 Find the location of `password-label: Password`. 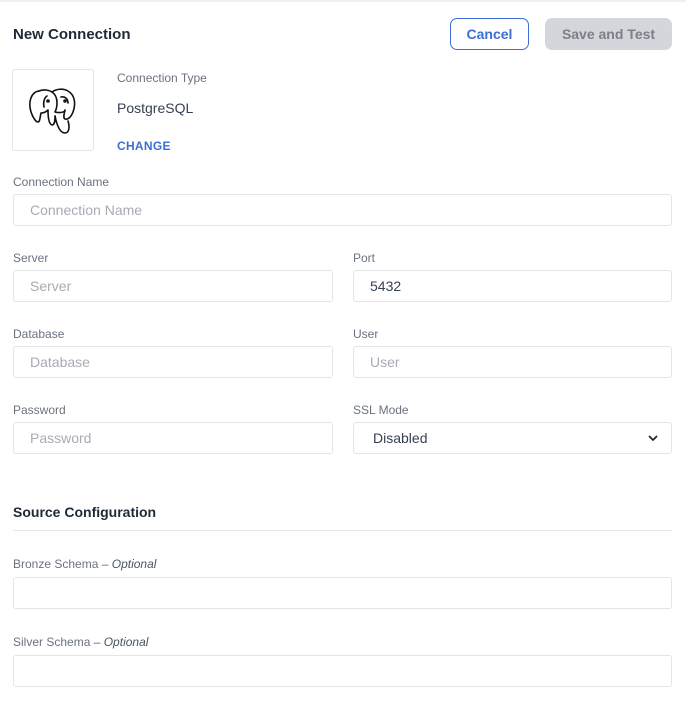

password-label: Password is located at coordinates (39, 410).